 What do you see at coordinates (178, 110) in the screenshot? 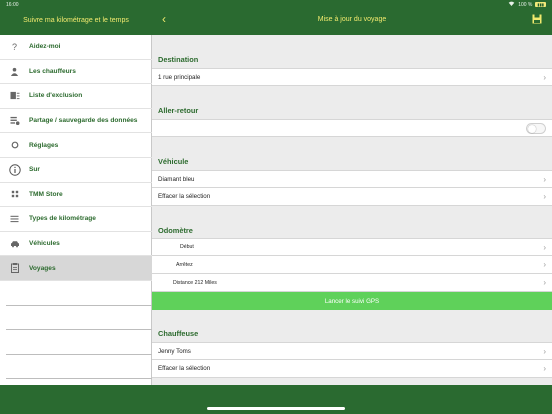
I see `section-round-trip: Aller-retour` at bounding box center [178, 110].